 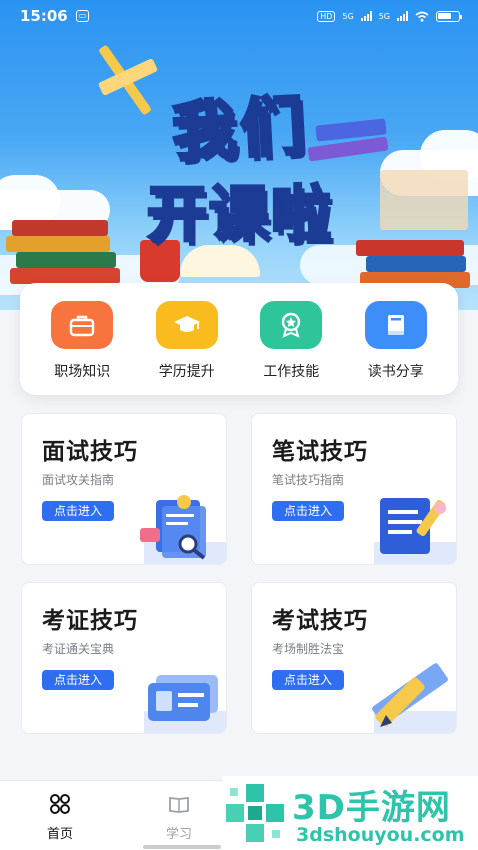 I want to click on hero-title: 我们 开课啦, so click(x=240, y=165).